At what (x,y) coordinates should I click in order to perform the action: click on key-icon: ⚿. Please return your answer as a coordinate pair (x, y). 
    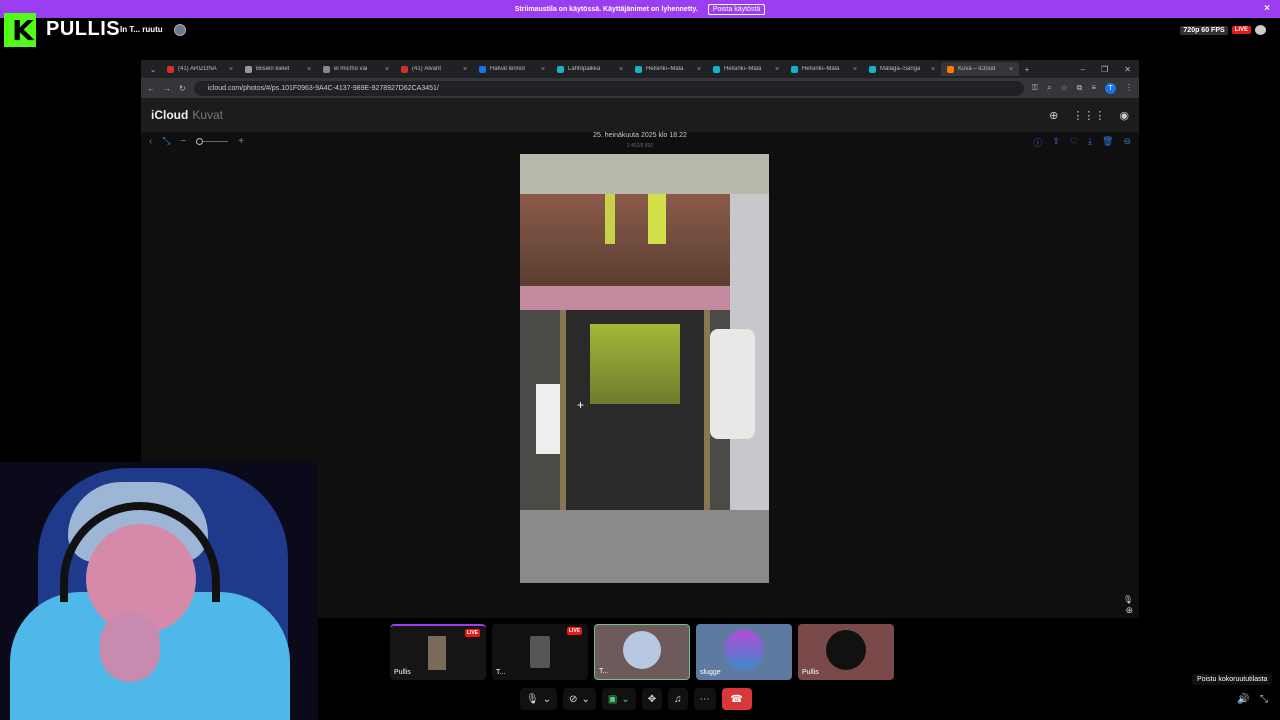
    Looking at the image, I should click on (1035, 88).